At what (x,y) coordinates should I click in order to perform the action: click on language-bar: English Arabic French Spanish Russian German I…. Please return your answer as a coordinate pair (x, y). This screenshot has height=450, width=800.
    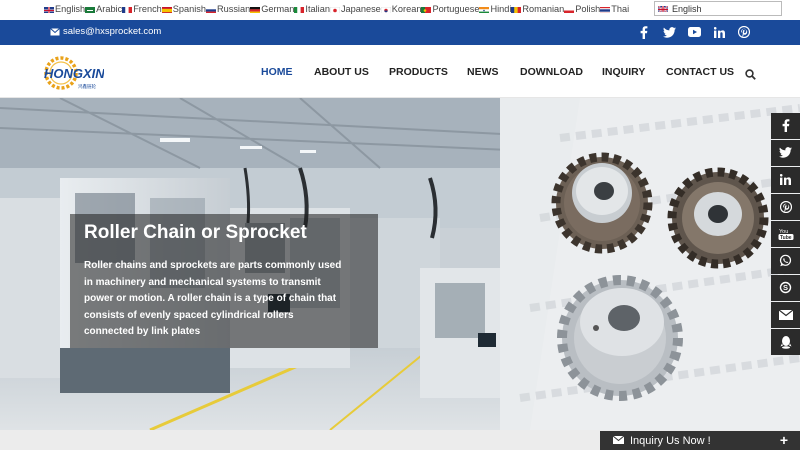
    Looking at the image, I should click on (400, 10).